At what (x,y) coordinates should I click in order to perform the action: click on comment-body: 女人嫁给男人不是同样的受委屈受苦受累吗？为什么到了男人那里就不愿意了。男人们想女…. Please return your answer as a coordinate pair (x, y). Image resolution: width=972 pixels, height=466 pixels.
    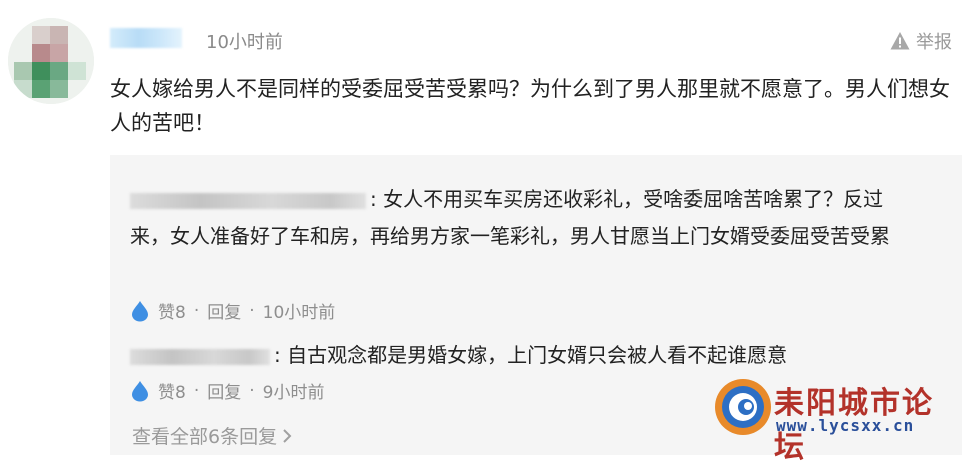
    Looking at the image, I should click on (530, 106).